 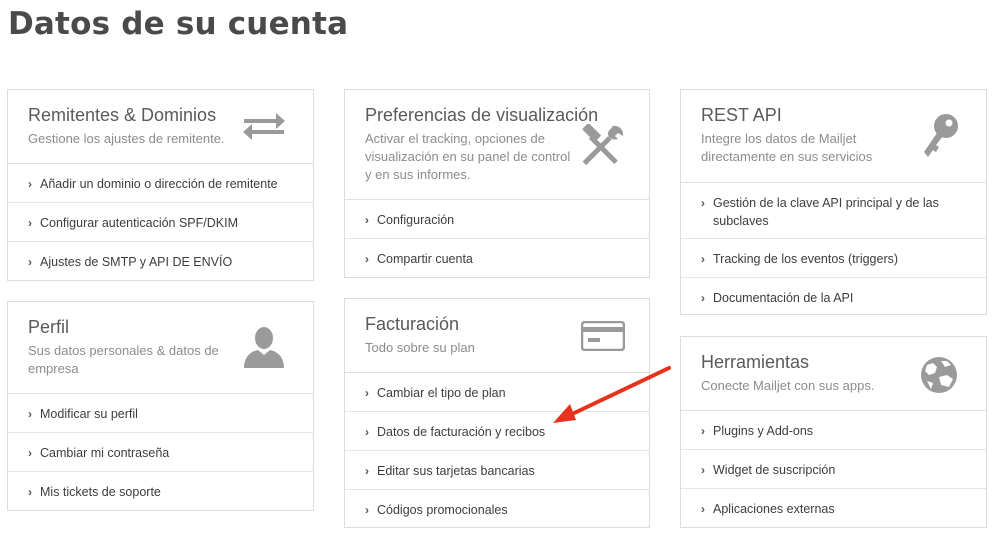 What do you see at coordinates (178, 24) in the screenshot?
I see `page-title: Datos de su cuenta` at bounding box center [178, 24].